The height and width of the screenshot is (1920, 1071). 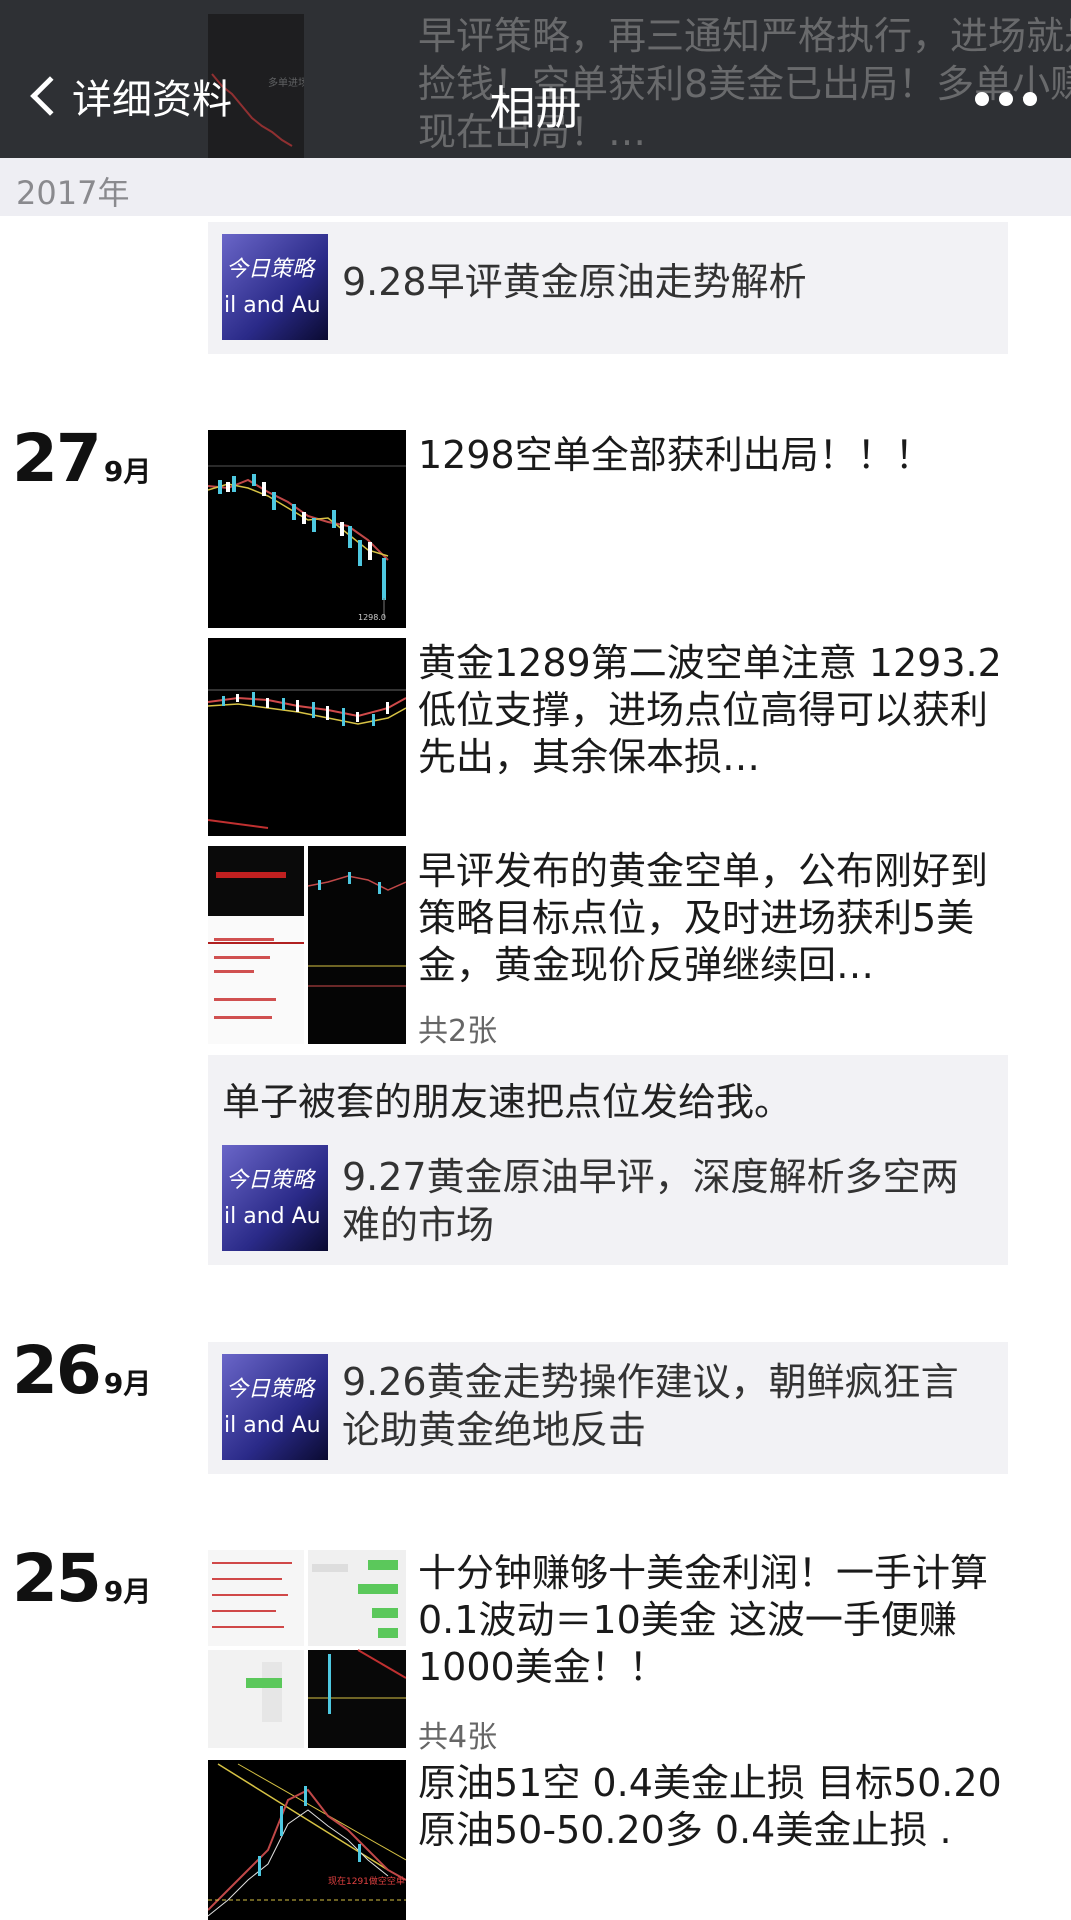 What do you see at coordinates (57, 458) in the screenshot?
I see `date-day: 27` at bounding box center [57, 458].